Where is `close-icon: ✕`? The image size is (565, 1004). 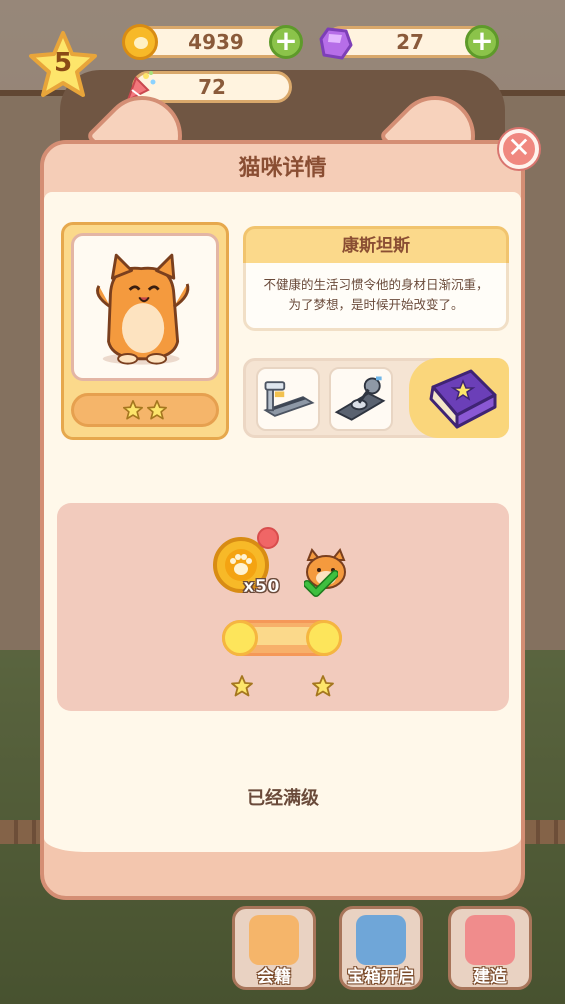 close-icon: ✕ is located at coordinates (519, 147).